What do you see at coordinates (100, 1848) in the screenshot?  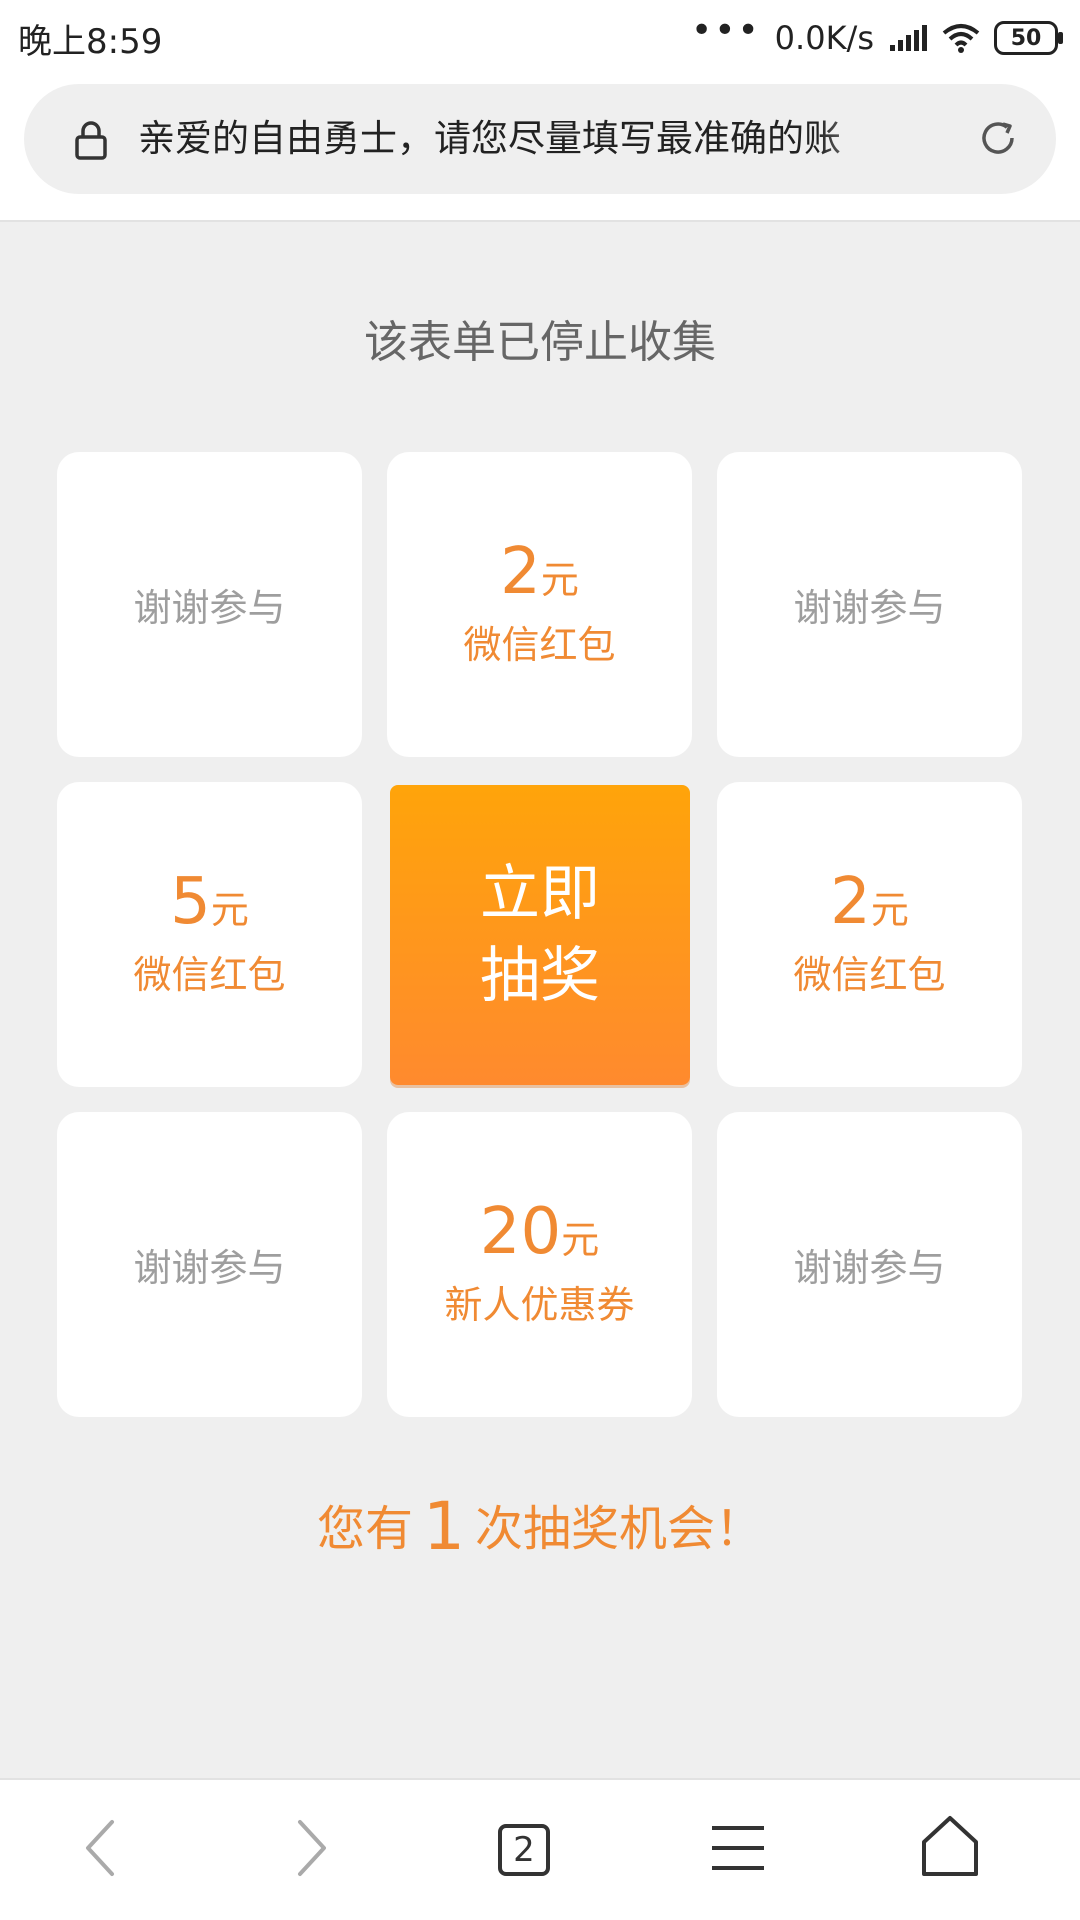 I see `back-arrow-icon` at bounding box center [100, 1848].